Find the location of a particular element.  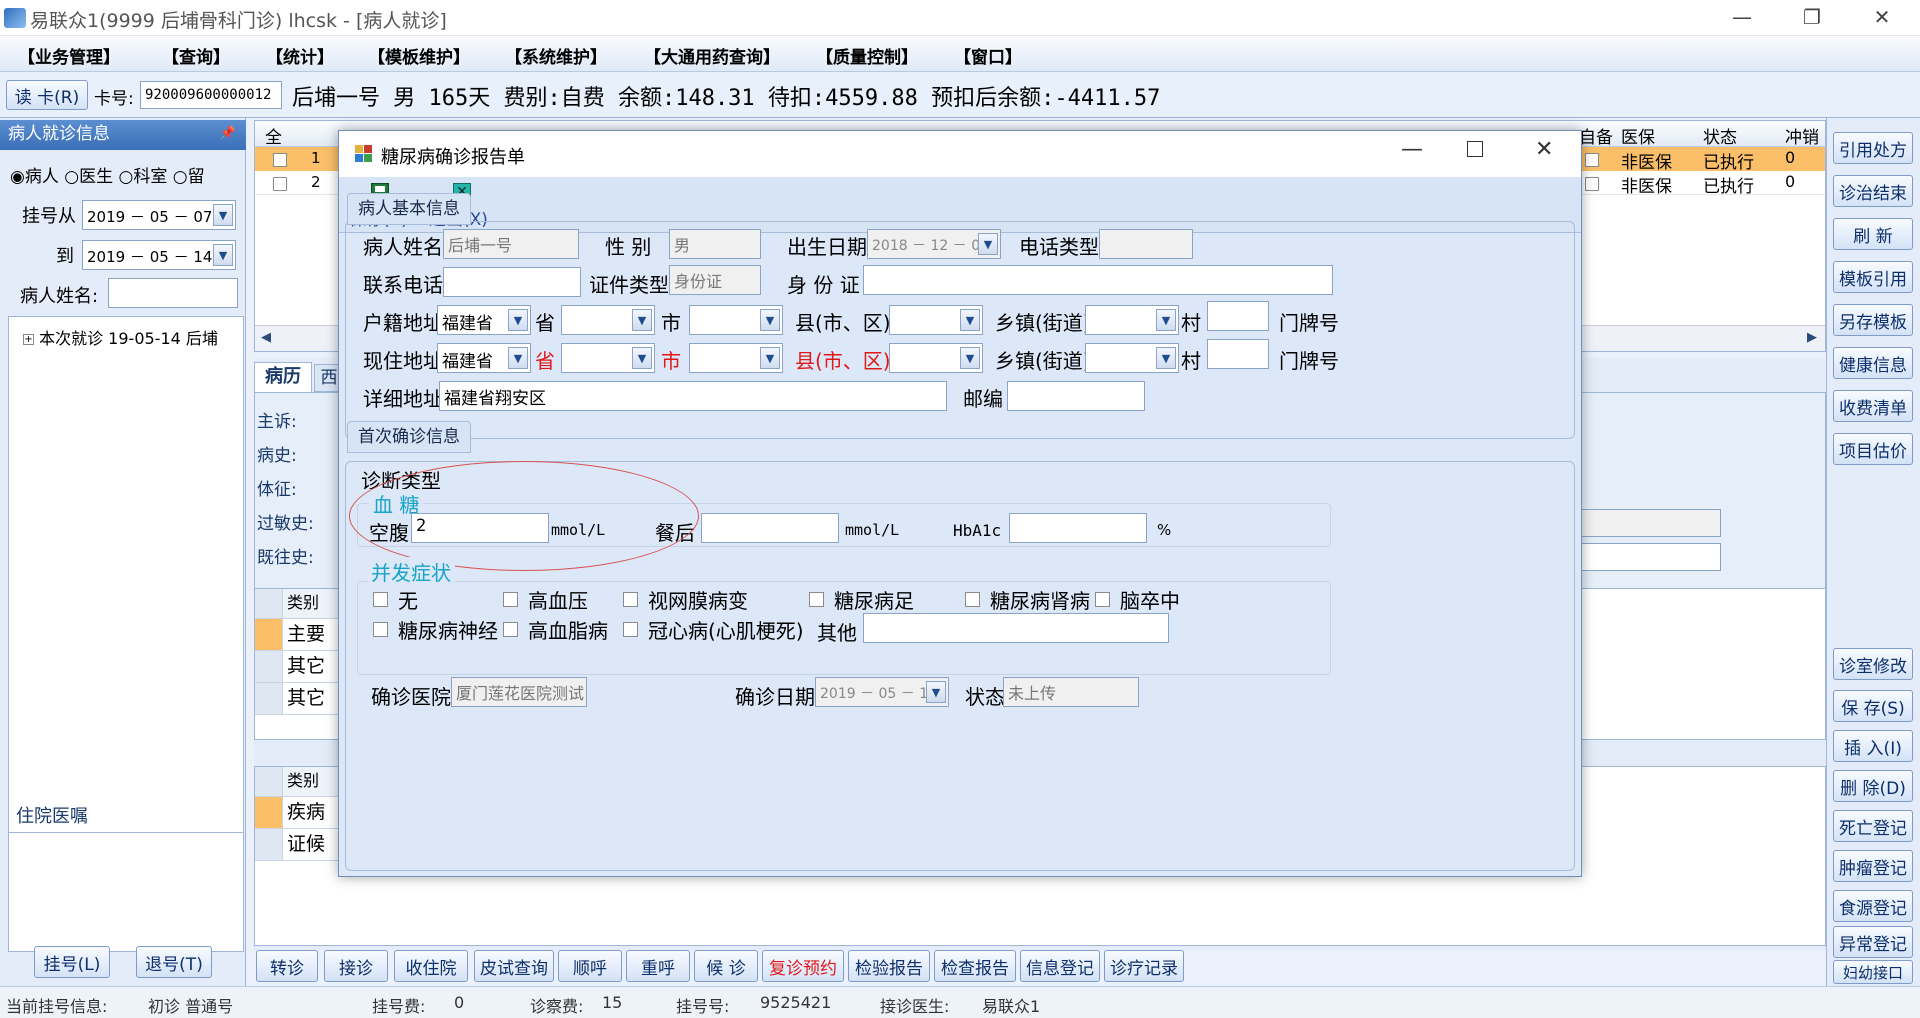

complication-retinopathy: 视网膜病变 is located at coordinates (685, 599).